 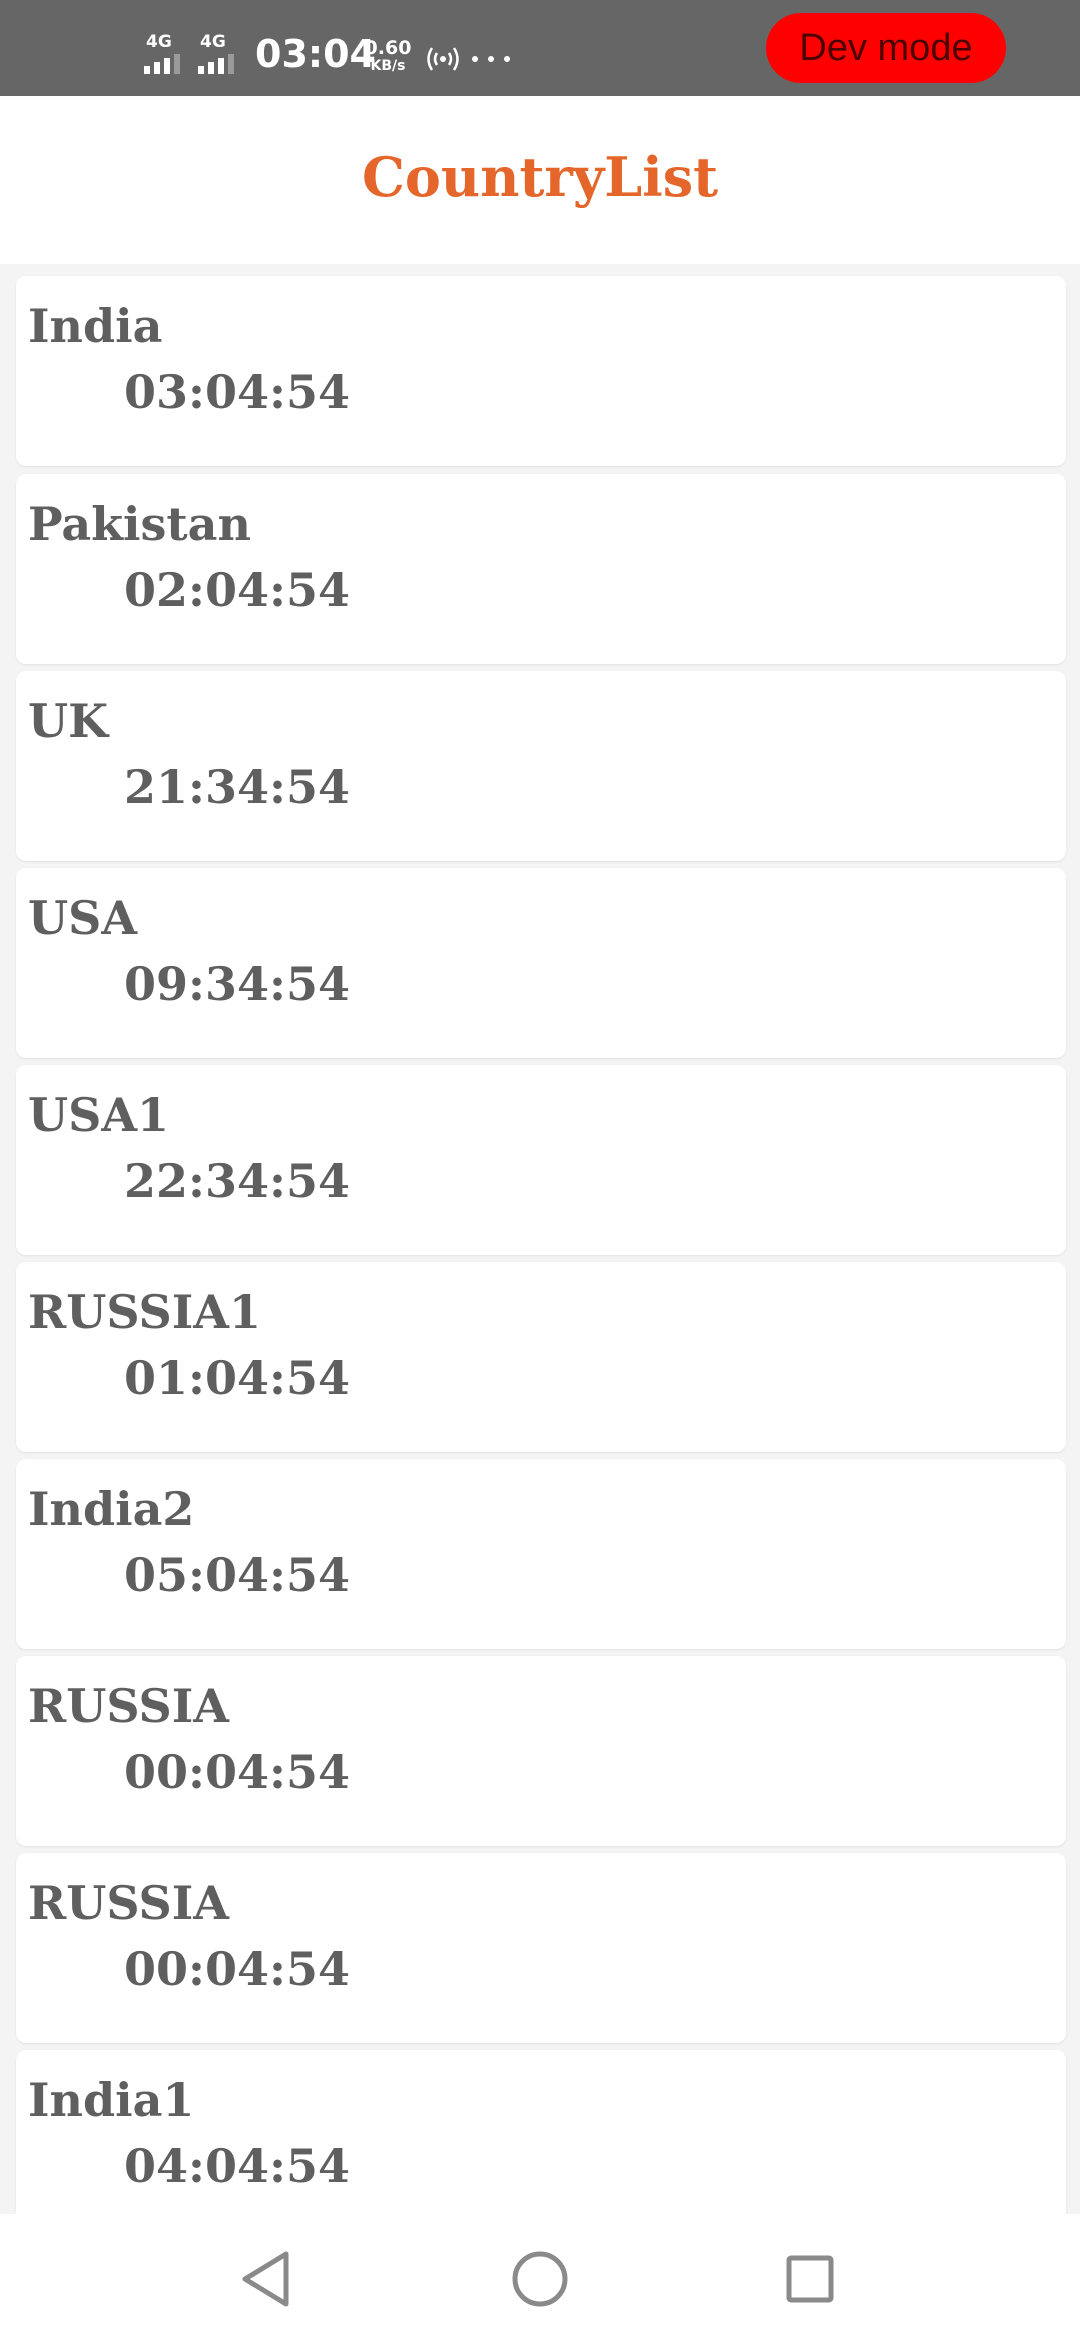 What do you see at coordinates (68, 721) in the screenshot?
I see `country-name: UK` at bounding box center [68, 721].